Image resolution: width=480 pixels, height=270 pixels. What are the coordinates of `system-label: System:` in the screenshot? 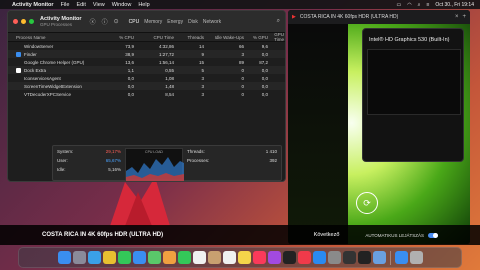 It's located at (65, 151).